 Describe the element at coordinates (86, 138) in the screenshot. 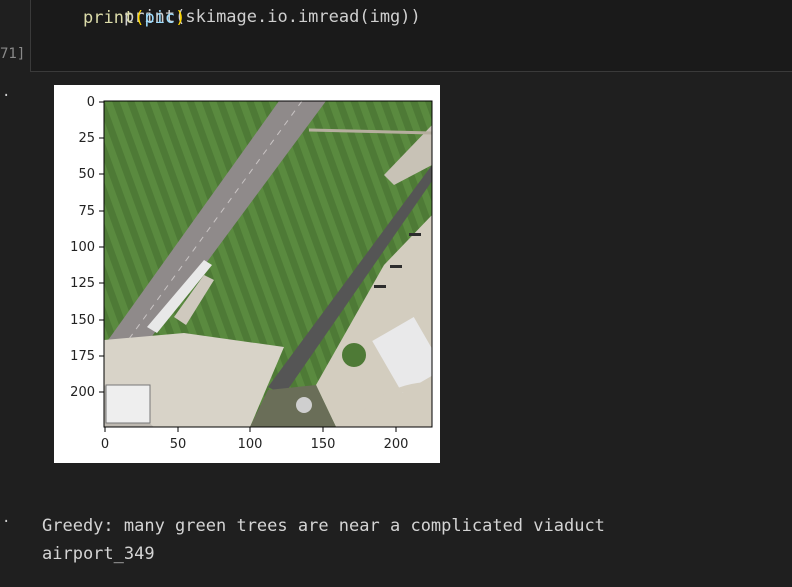

I see `y-tick-label: 25` at that location.